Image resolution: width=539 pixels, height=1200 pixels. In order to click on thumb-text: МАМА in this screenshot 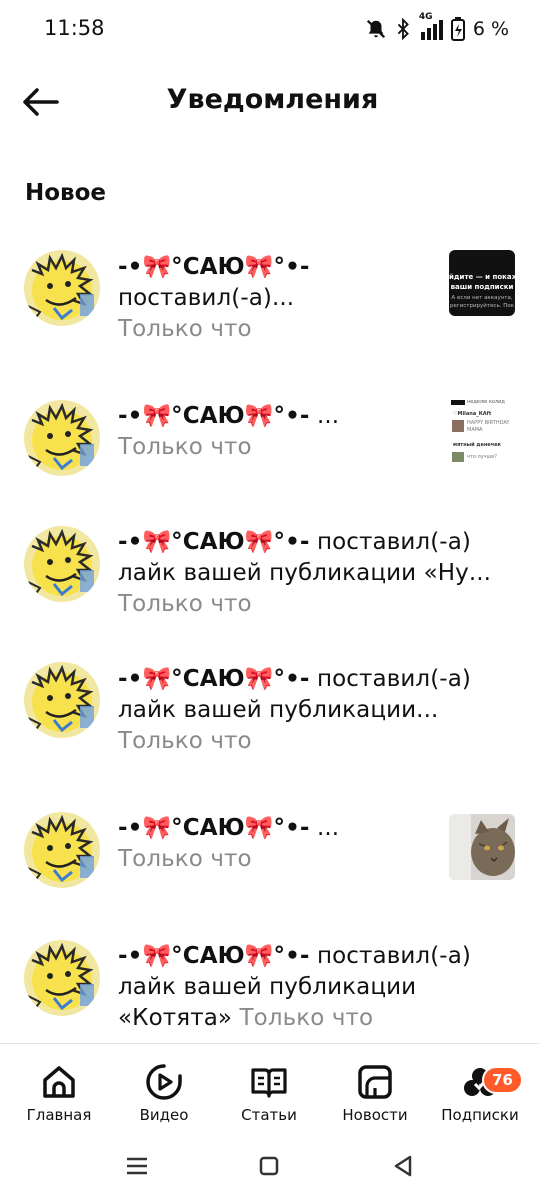, I will do `click(475, 430)`.